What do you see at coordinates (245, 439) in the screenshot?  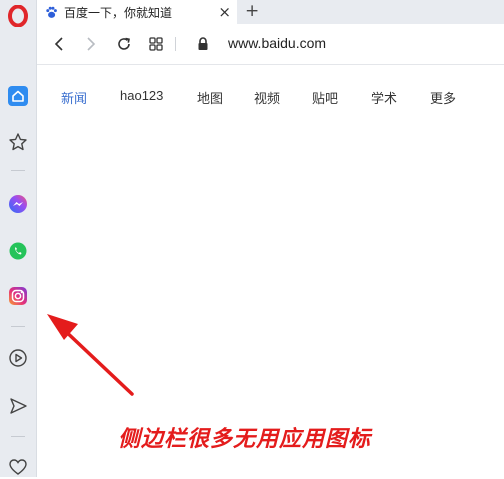 I see `annotation-text: 侧边栏很多无用应用图标` at bounding box center [245, 439].